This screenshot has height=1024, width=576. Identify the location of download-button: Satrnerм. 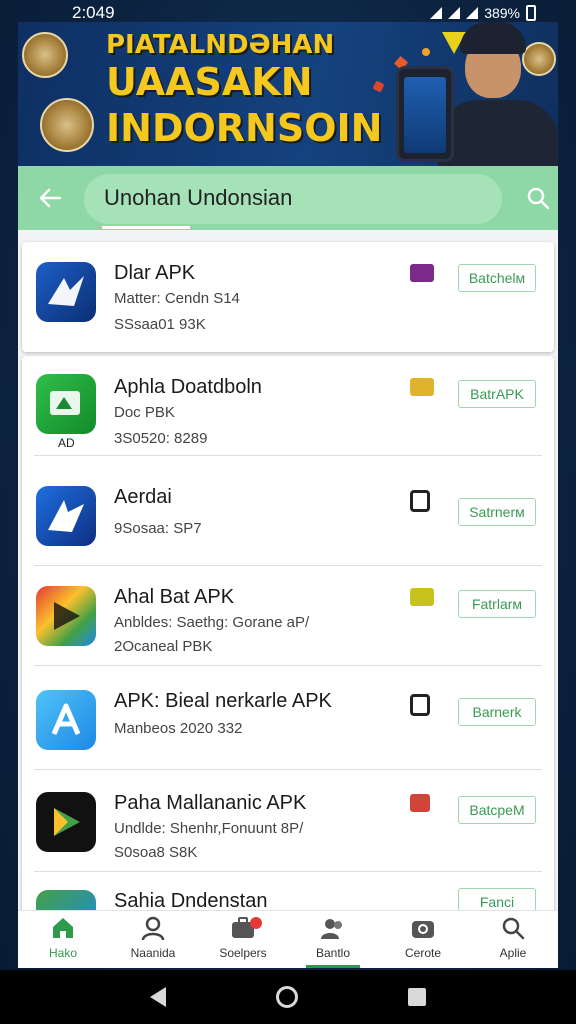
(497, 512).